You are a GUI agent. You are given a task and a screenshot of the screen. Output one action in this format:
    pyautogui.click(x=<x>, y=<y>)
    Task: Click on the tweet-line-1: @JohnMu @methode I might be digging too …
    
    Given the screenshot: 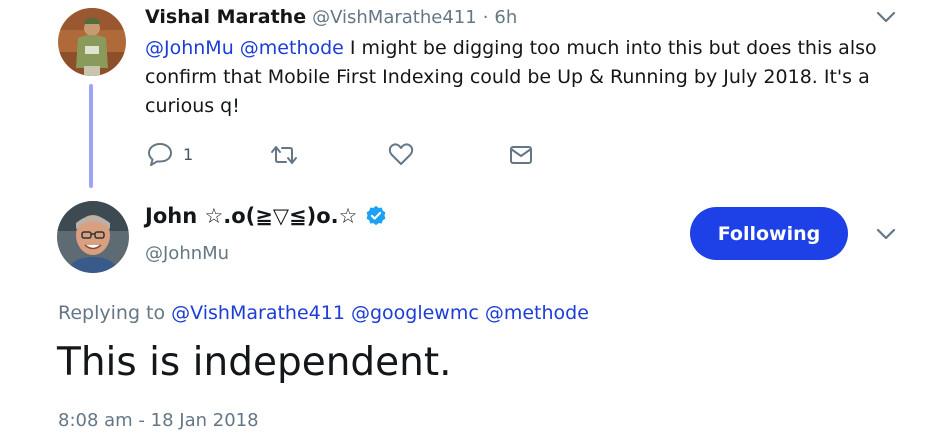 What is the action you would take?
    pyautogui.click(x=515, y=48)
    